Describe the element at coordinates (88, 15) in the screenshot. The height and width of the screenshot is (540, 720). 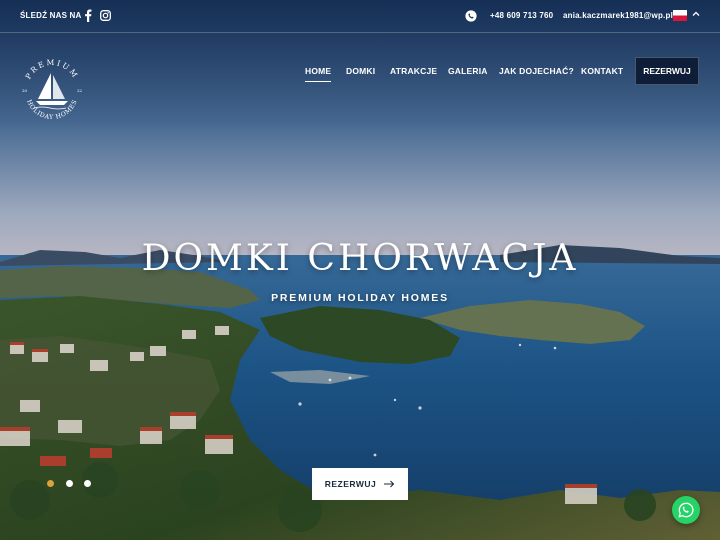
I see `facebook-icon` at that location.